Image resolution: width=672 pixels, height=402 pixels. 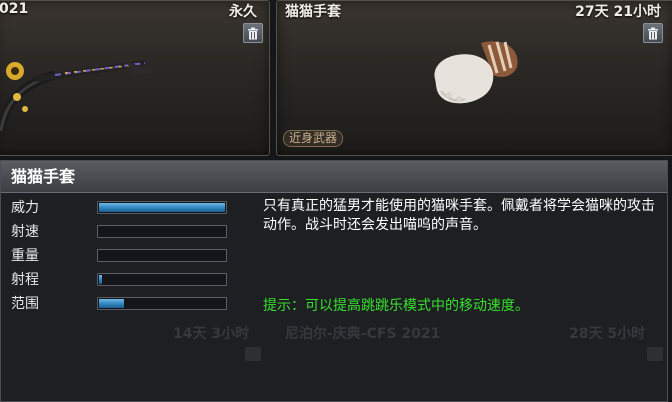 I want to click on stat-row-power: 威力, so click(x=126, y=207).